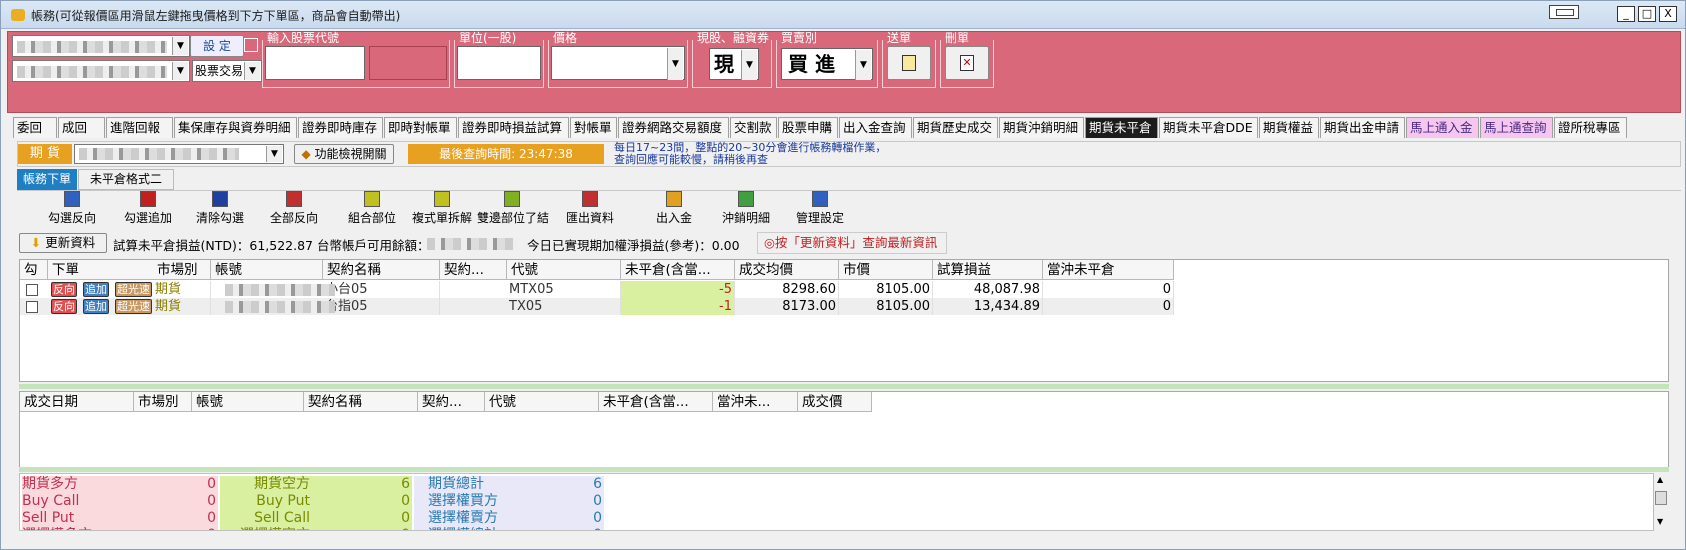 The image size is (1686, 550). Describe the element at coordinates (182, 270) in the screenshot. I see `pos-header-2: 市場別` at that location.